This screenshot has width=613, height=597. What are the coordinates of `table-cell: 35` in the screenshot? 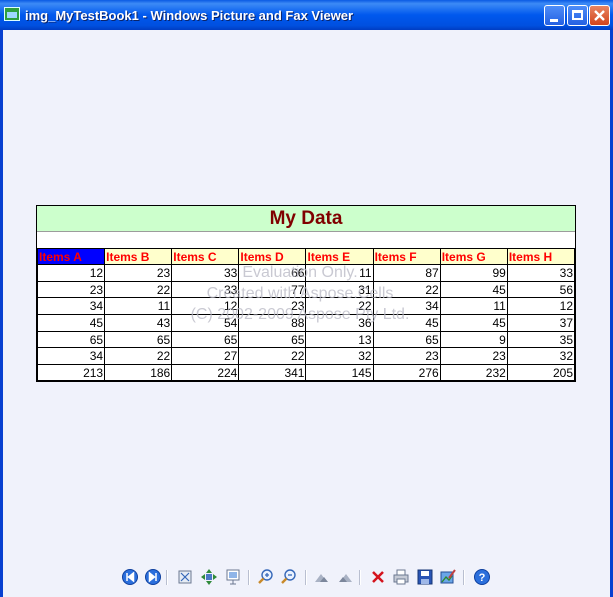 It's located at (541, 339).